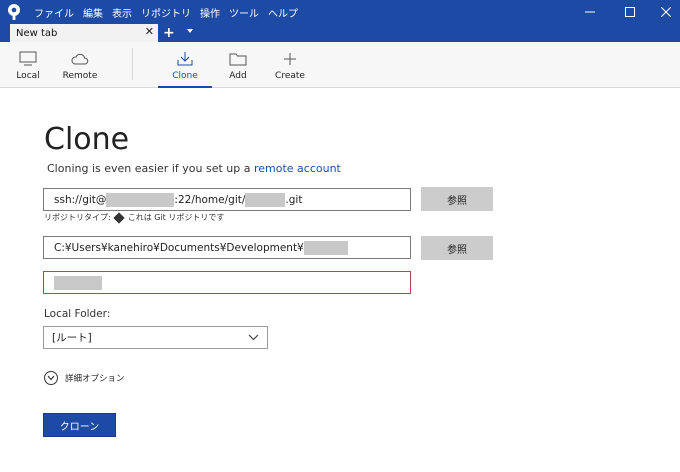 The image size is (680, 472). I want to click on menu-repository: リポジトリ, so click(166, 12).